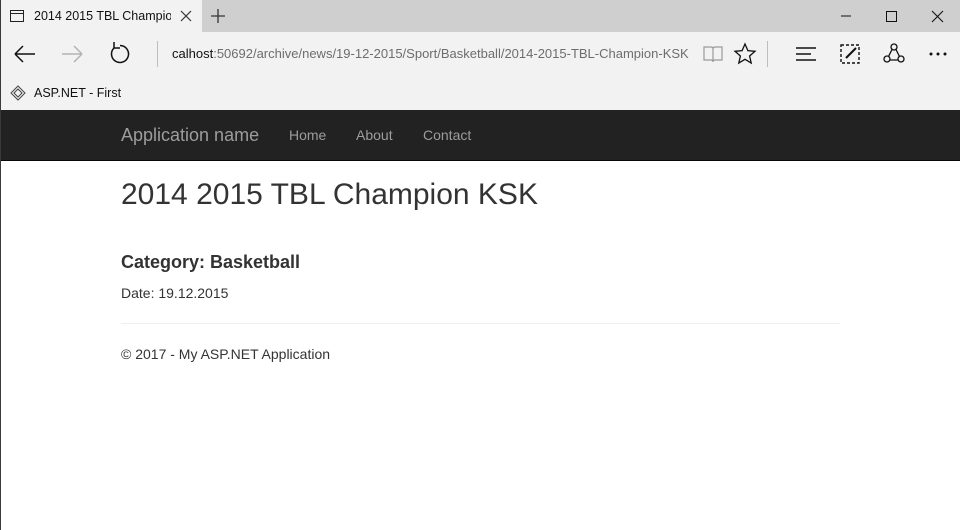 Image resolution: width=960 pixels, height=530 pixels. Describe the element at coordinates (193, 53) in the screenshot. I see `address-host: calhost` at that location.